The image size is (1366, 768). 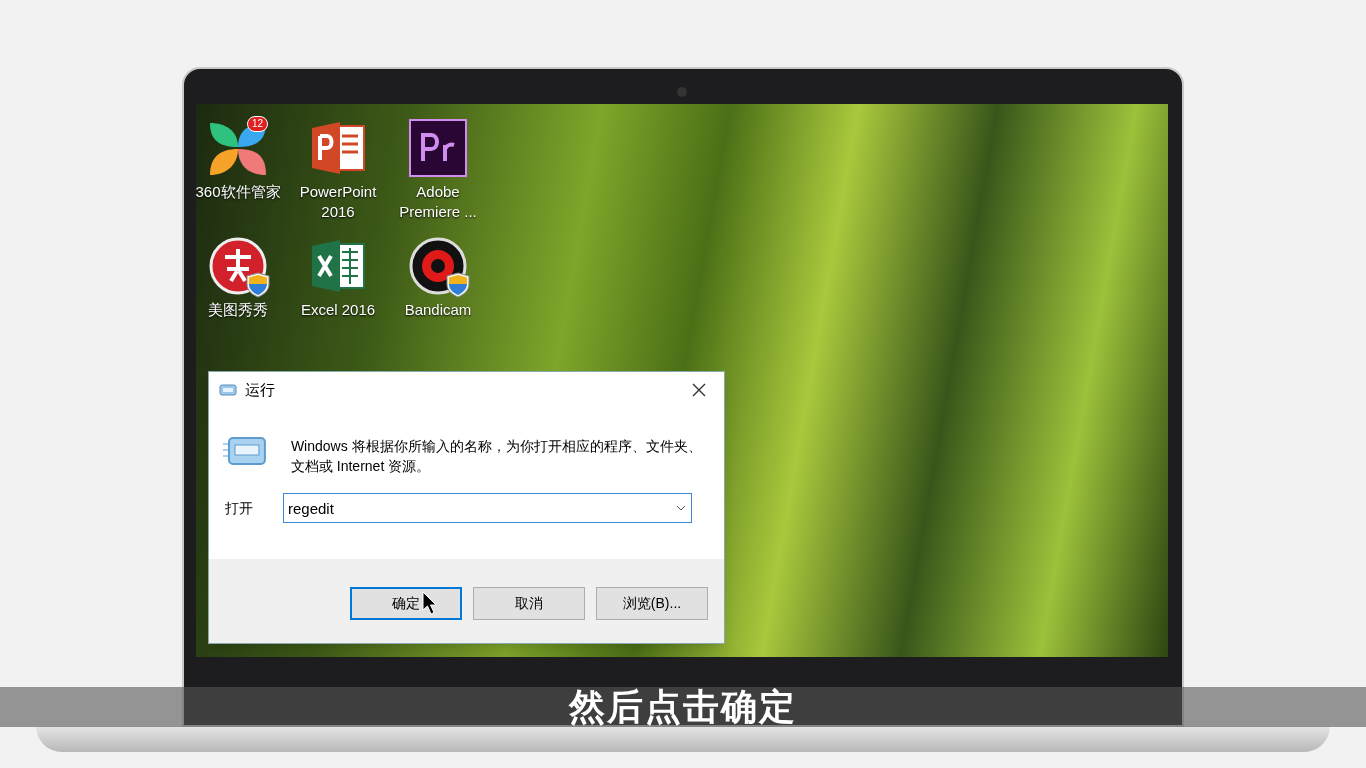 What do you see at coordinates (228, 390) in the screenshot?
I see `run-icon` at bounding box center [228, 390].